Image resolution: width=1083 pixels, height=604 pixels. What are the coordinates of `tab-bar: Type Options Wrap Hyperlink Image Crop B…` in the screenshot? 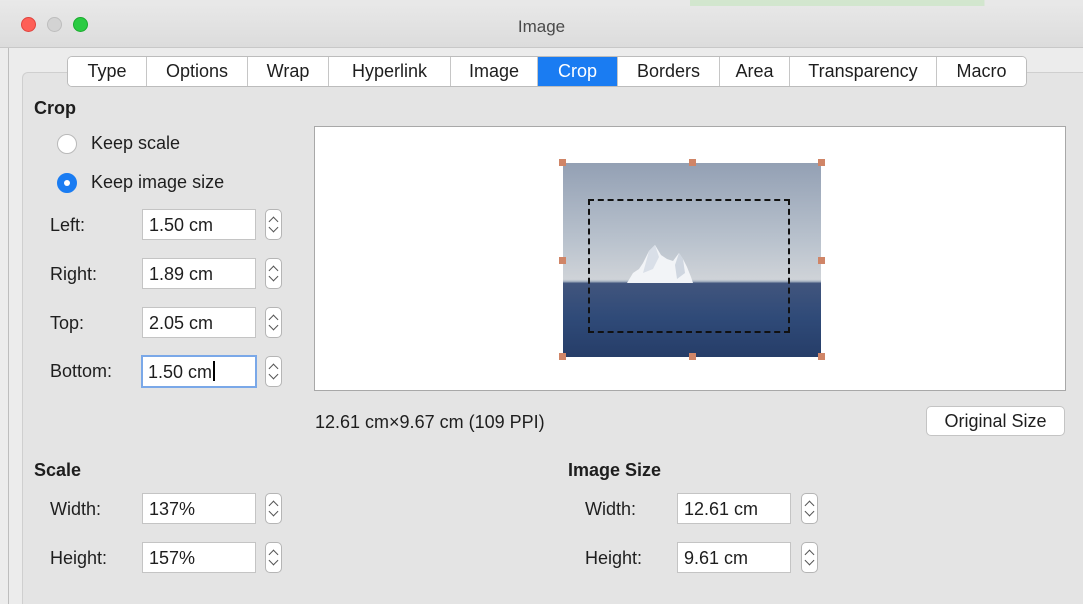 It's located at (547, 71).